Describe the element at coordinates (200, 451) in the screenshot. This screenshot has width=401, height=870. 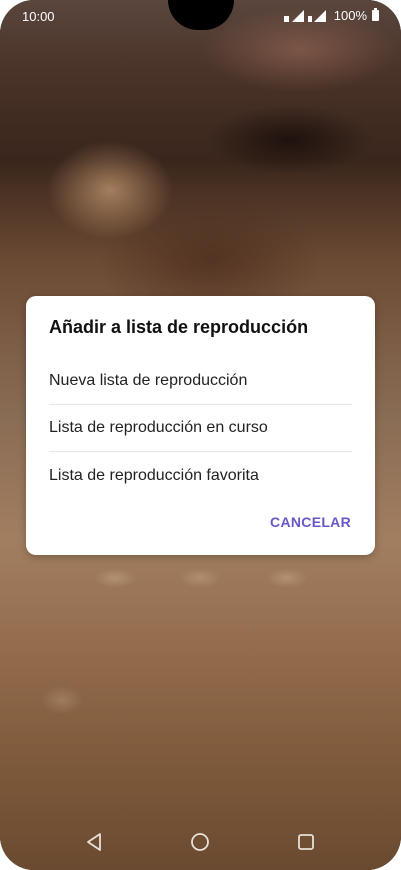
I see `divider` at that location.